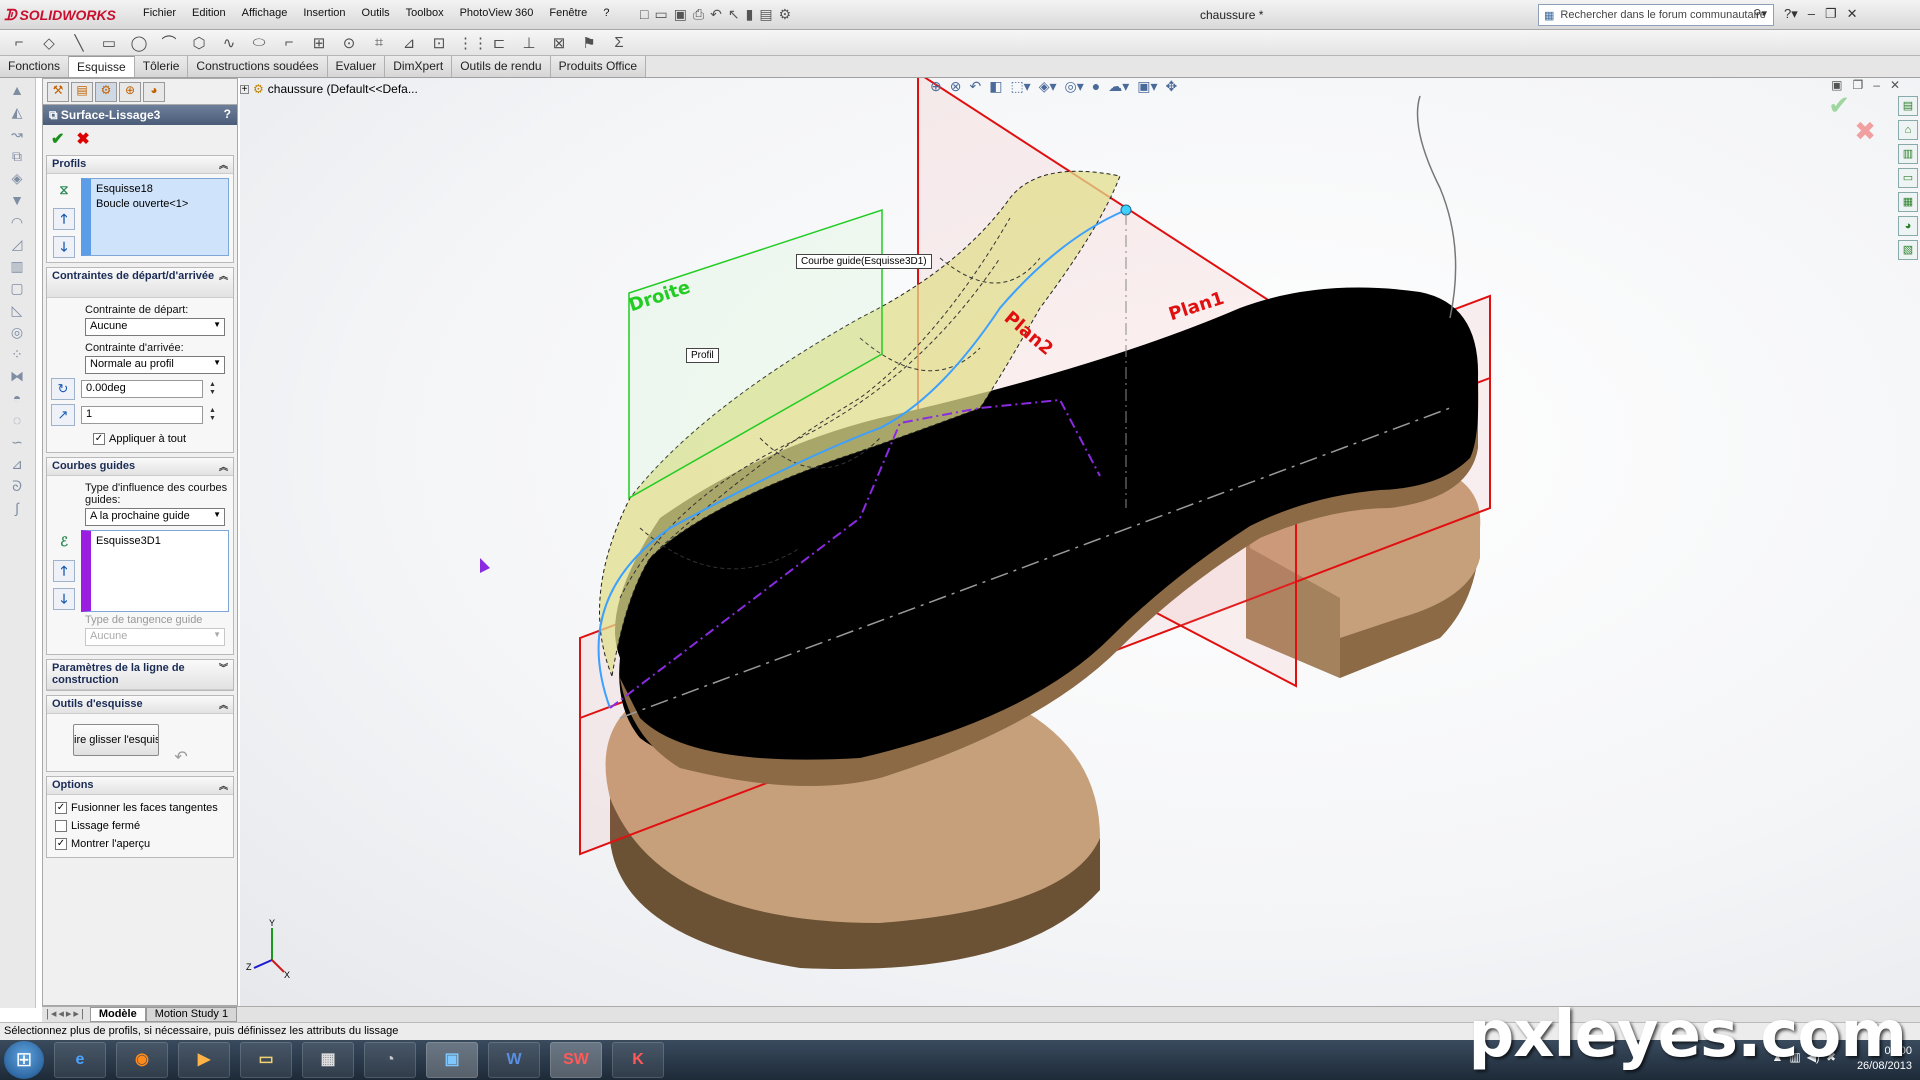 This screenshot has width=1920, height=1080. What do you see at coordinates (379, 42) in the screenshot?
I see `trim-icon: ⌗` at bounding box center [379, 42].